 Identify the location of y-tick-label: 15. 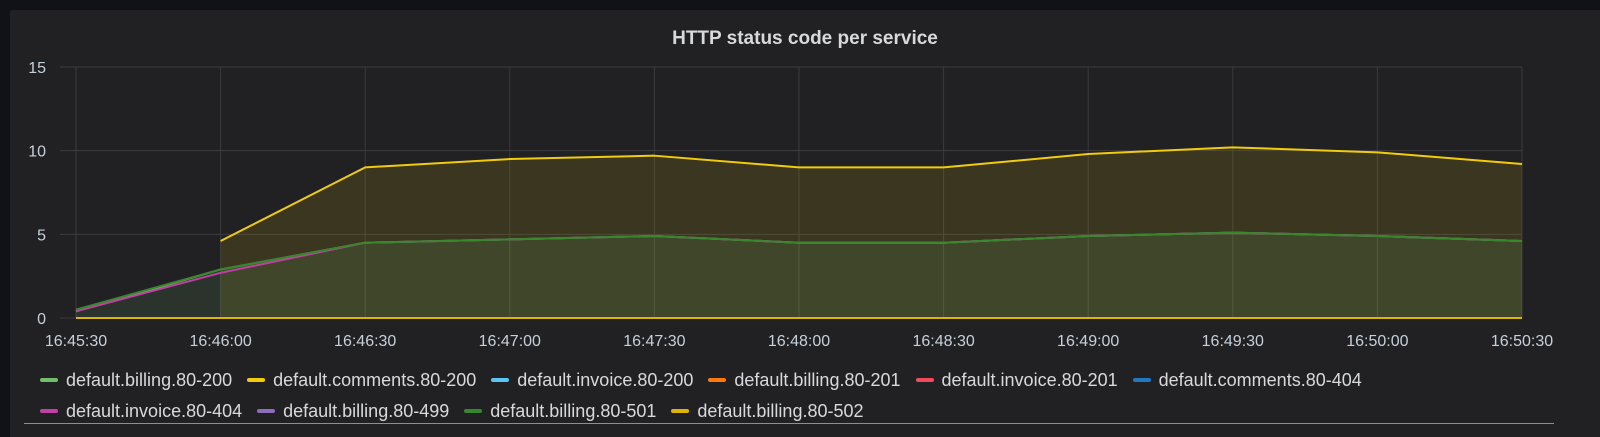
(37, 68).